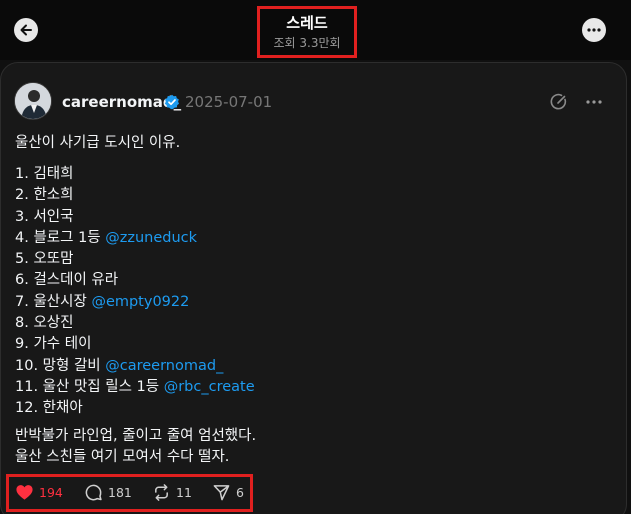 This screenshot has height=514, width=631. Describe the element at coordinates (307, 43) in the screenshot. I see `view-count: 조회 3.3만회` at that location.